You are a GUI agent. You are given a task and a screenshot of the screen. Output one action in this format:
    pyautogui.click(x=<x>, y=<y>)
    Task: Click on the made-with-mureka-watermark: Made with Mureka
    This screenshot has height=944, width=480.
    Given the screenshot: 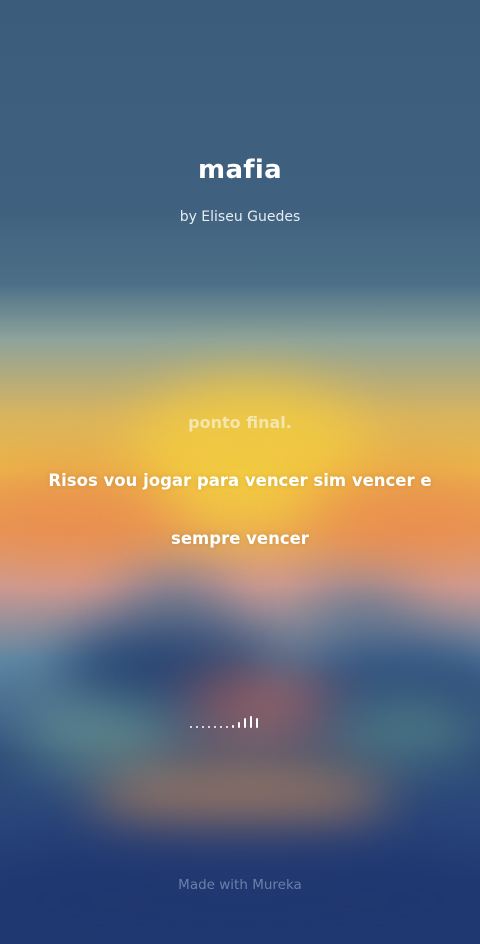 What is the action you would take?
    pyautogui.click(x=240, y=885)
    